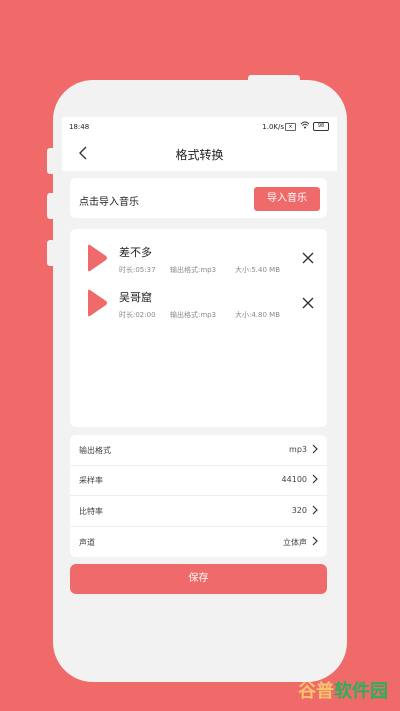  Describe the element at coordinates (258, 315) in the screenshot. I see `file-size: 大小:4.80 MB` at that location.